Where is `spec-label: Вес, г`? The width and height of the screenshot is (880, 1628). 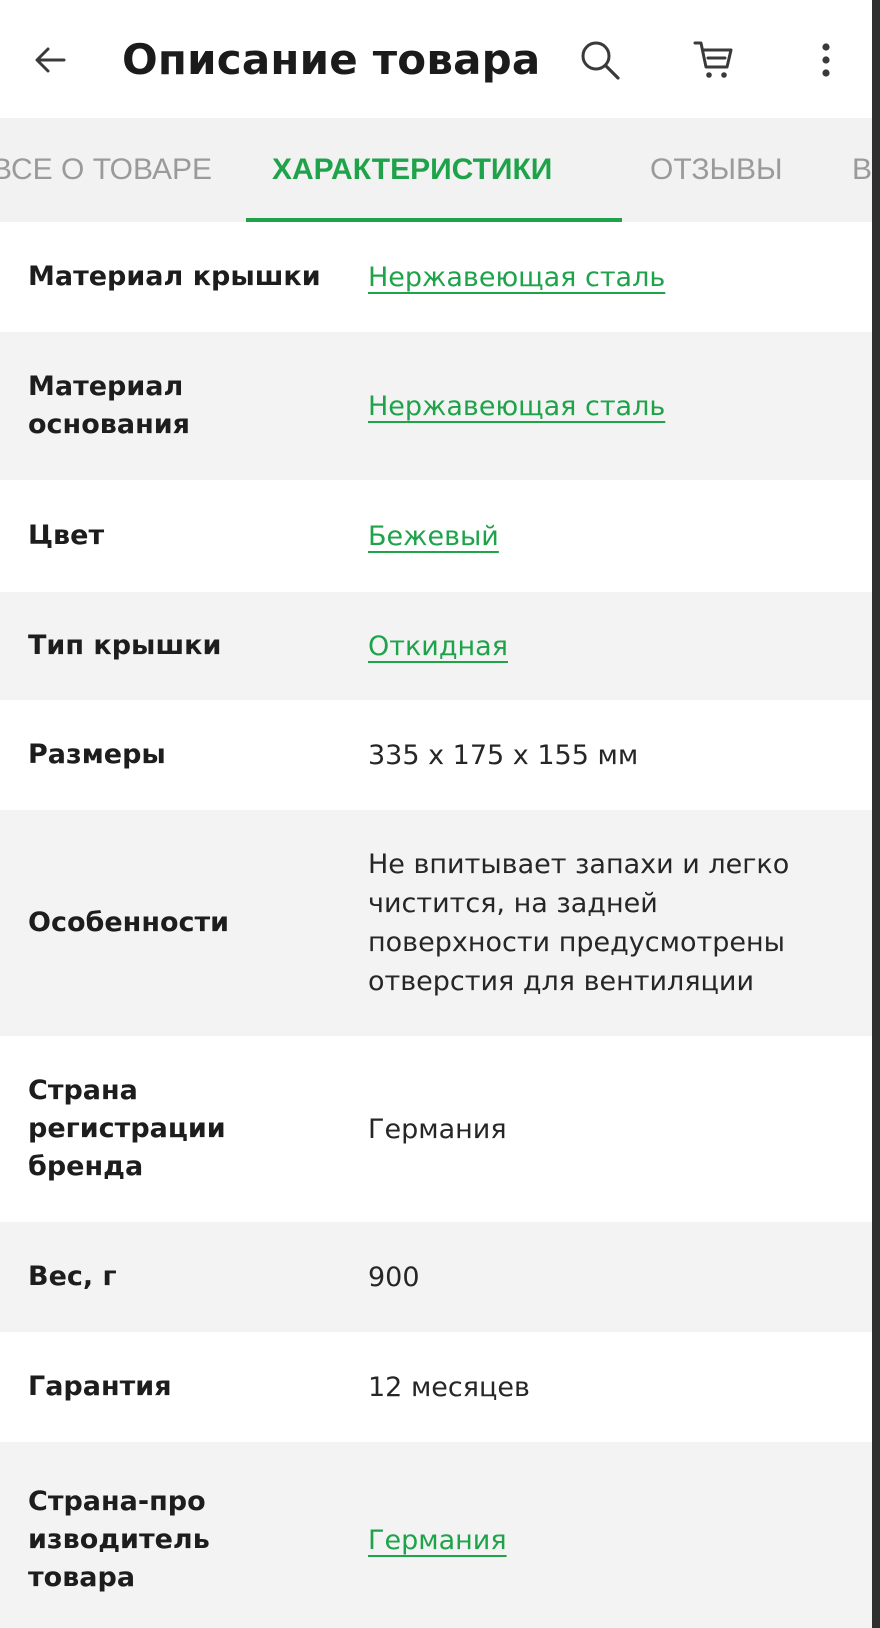
spec-label: Вес, г is located at coordinates (72, 1276).